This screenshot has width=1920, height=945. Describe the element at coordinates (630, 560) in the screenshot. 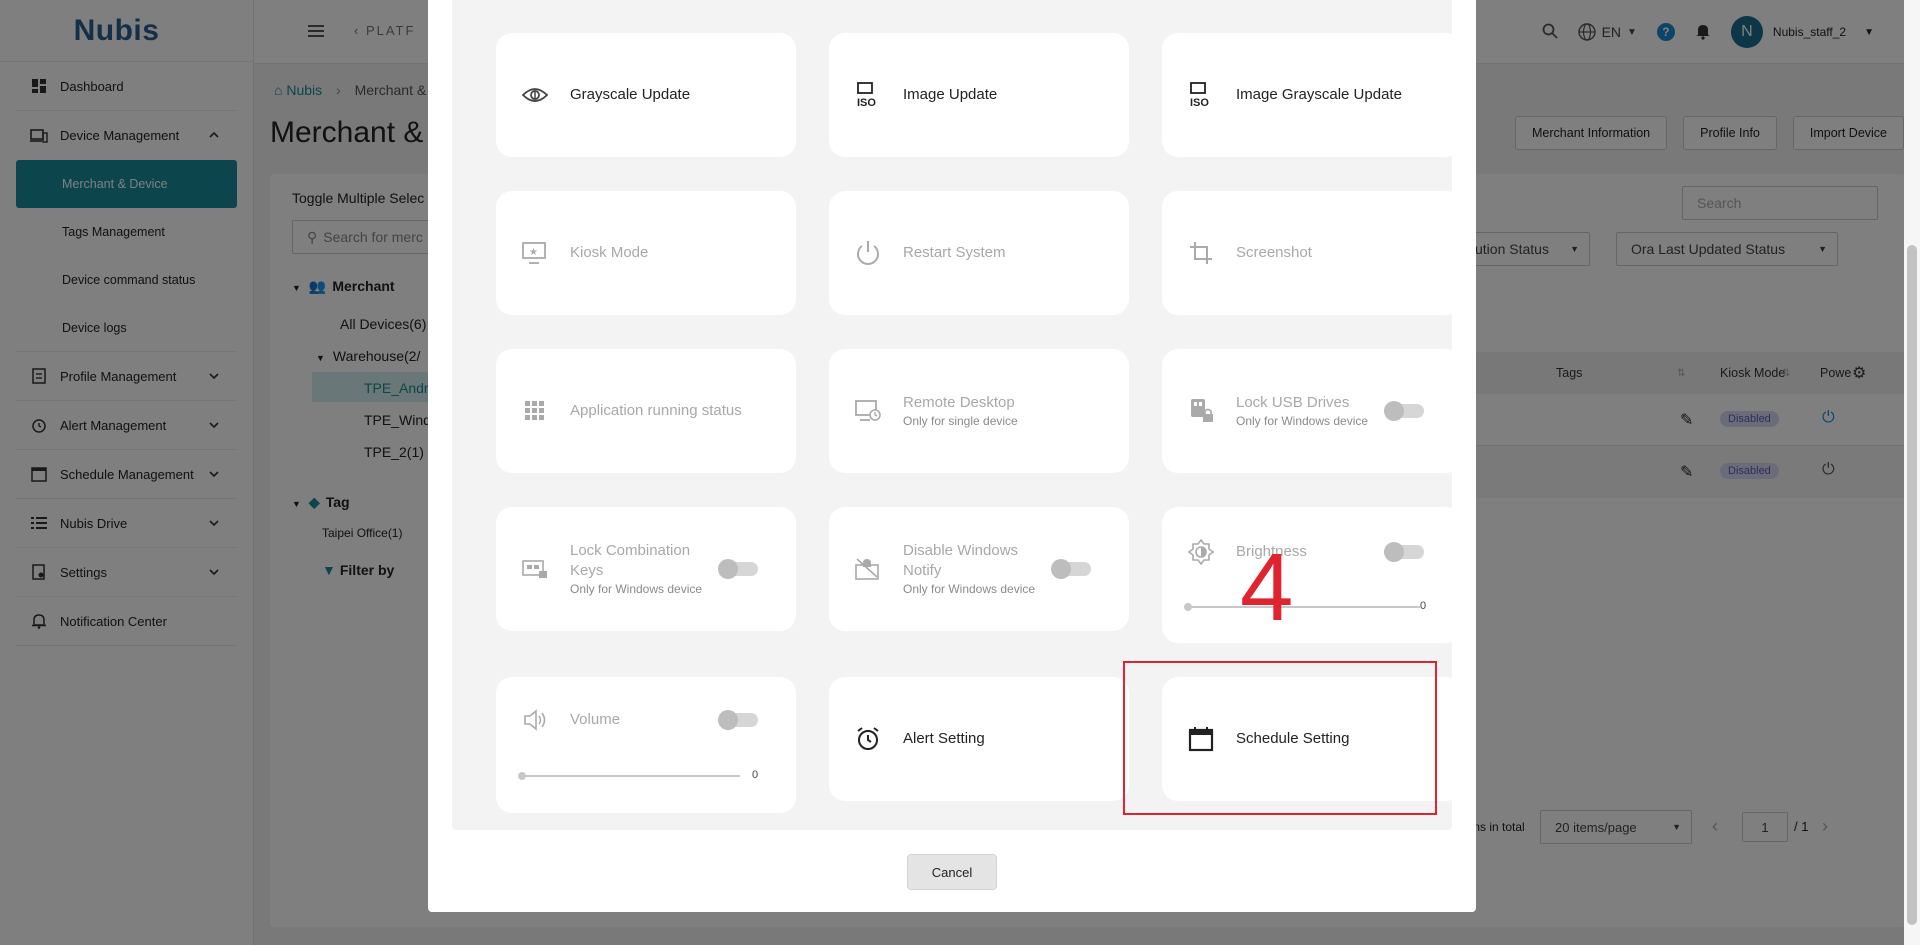

I see `tile-label: Lock Combination Keys` at that location.